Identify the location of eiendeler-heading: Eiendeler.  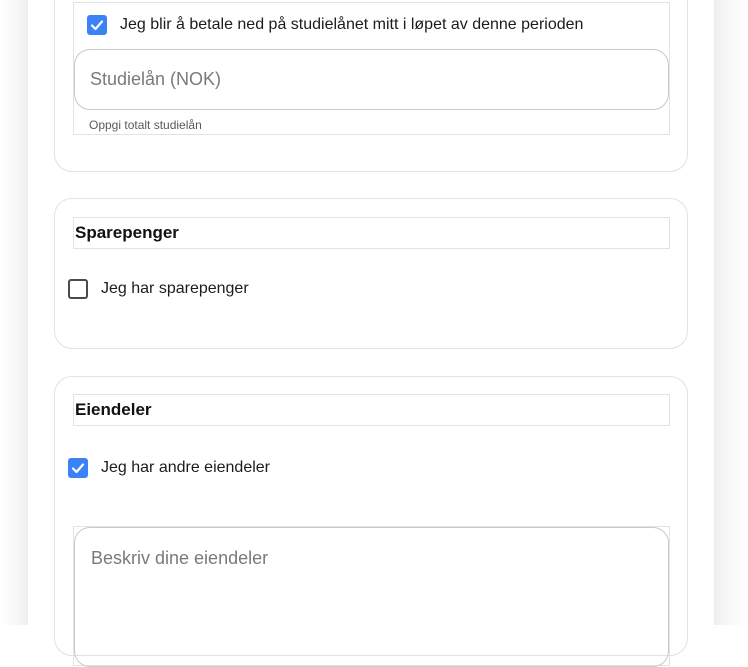
(113, 409).